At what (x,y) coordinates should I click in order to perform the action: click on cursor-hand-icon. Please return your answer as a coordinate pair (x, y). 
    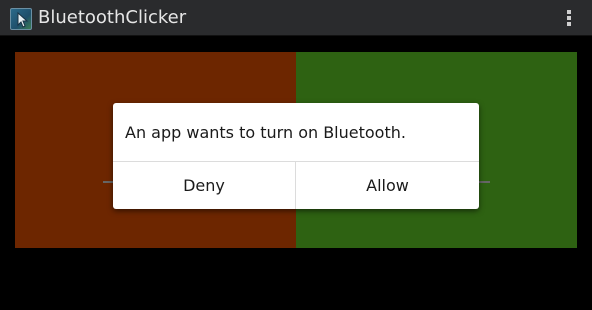
    Looking at the image, I should click on (23, 19).